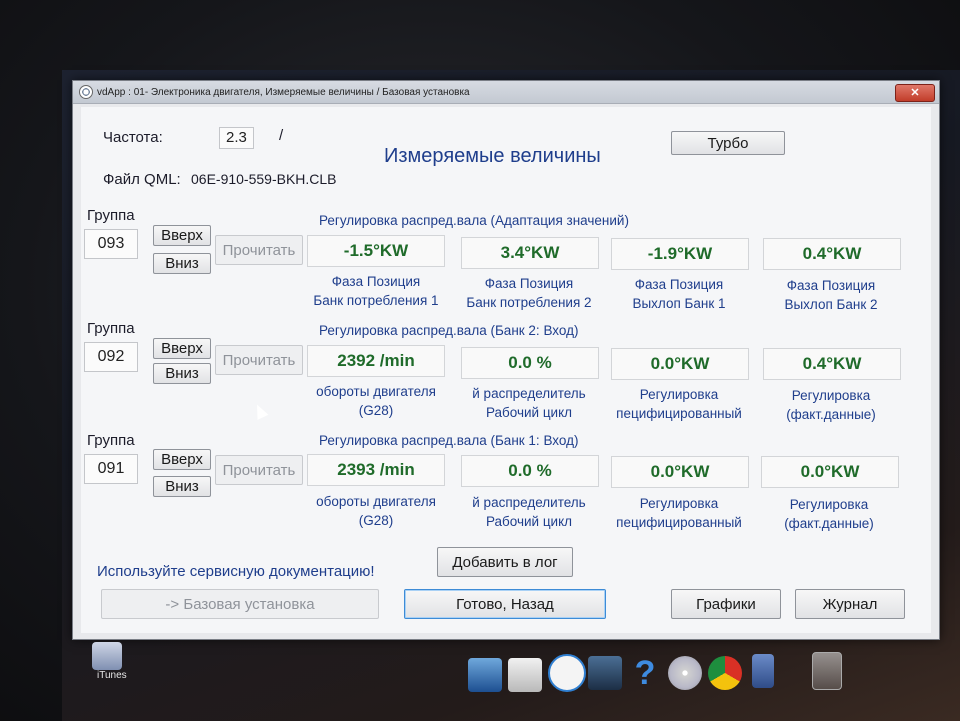  Describe the element at coordinates (567, 673) in the screenshot. I see `vdapp-taskbar-icon` at that location.